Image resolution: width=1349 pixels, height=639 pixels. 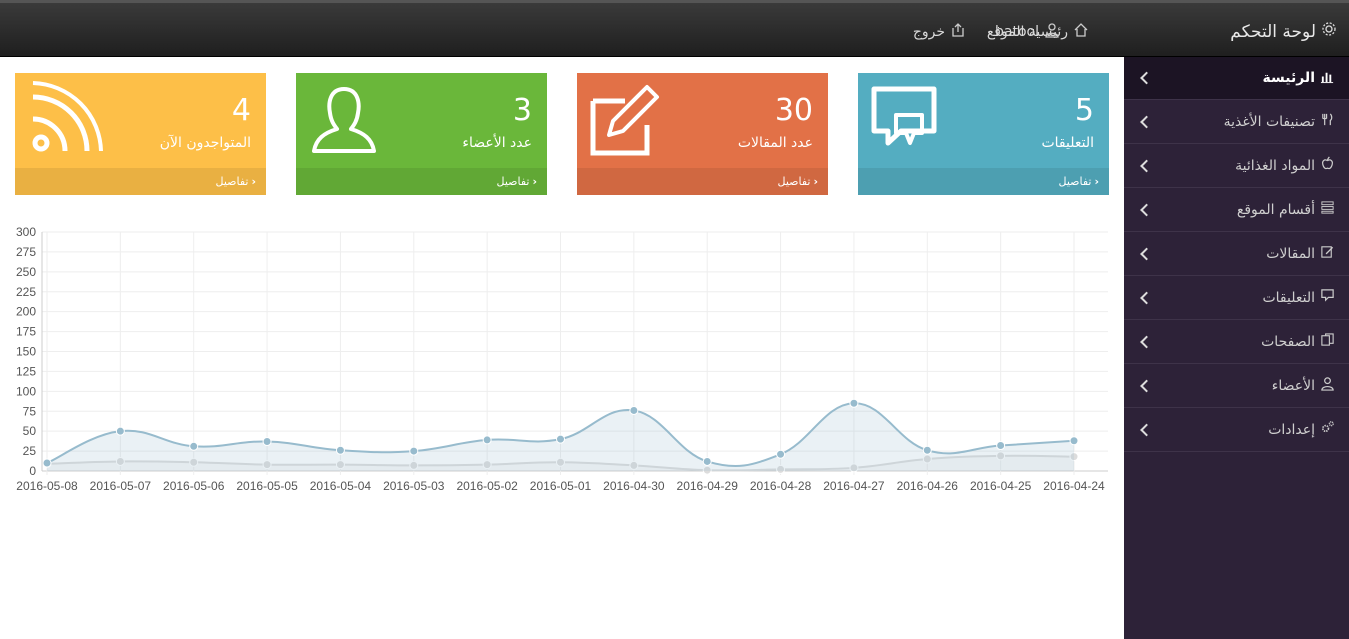 I want to click on y-tick-label: 25, so click(x=30, y=451).